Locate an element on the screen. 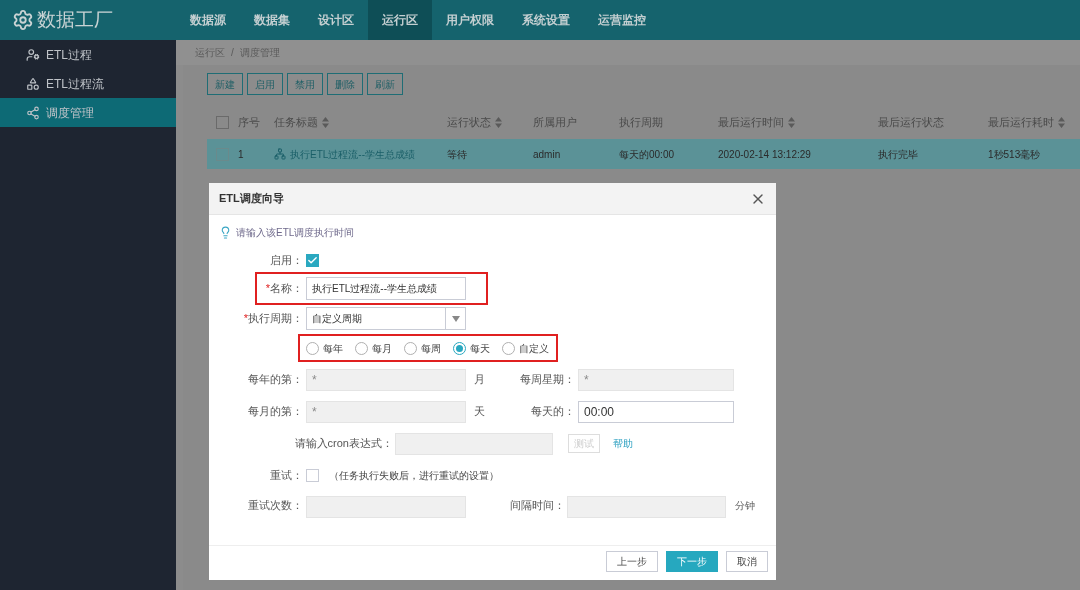 The height and width of the screenshot is (590, 1080). lightbulb-icon is located at coordinates (225, 232).